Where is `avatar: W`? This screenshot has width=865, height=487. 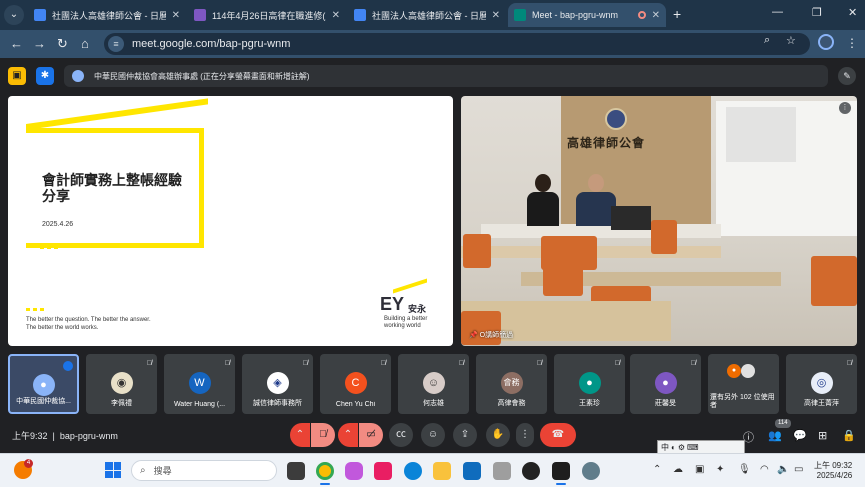
avatar: W is located at coordinates (199, 383).